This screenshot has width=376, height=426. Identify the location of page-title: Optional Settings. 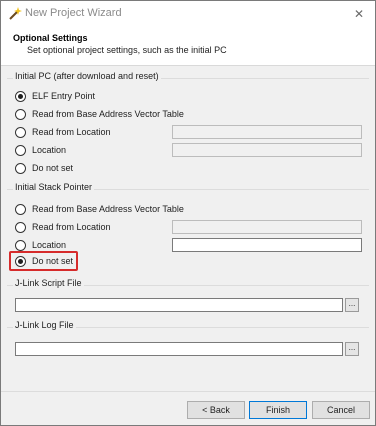
(50, 38).